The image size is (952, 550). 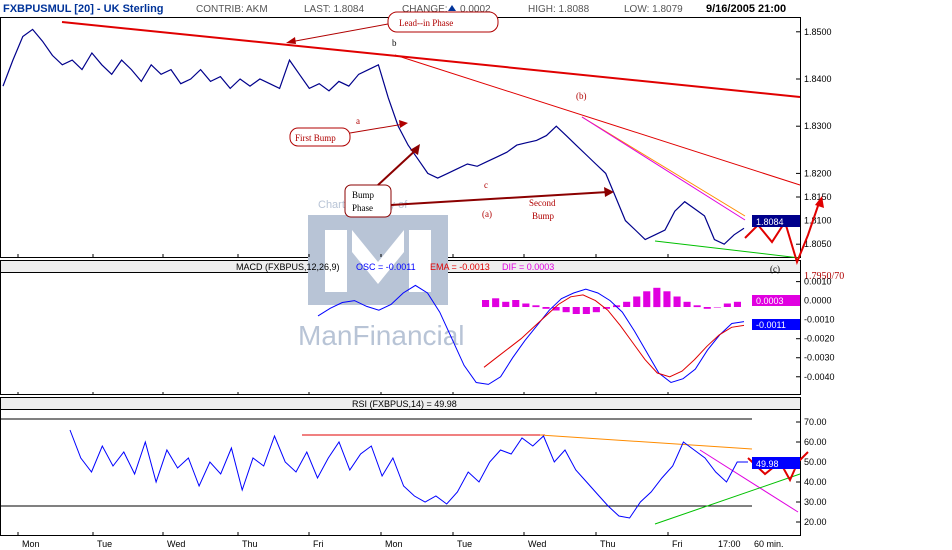 What do you see at coordinates (646, 442) in the screenshot?
I see `rsi-resistance-orange` at bounding box center [646, 442].